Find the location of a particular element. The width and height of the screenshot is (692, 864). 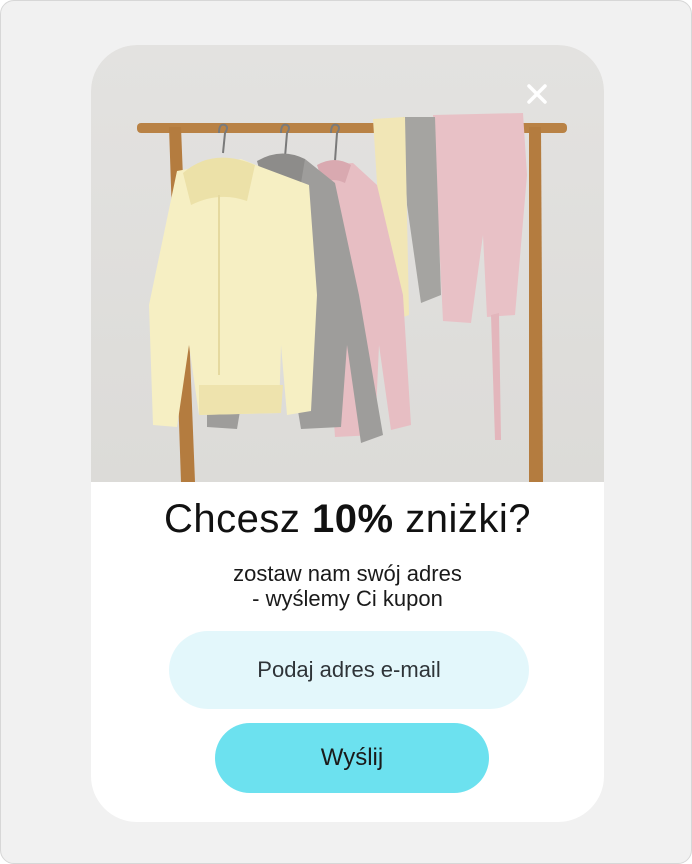

popup-subtitle: zostaw nam swój adres - wyślemy Ci kupon is located at coordinates (347, 586).